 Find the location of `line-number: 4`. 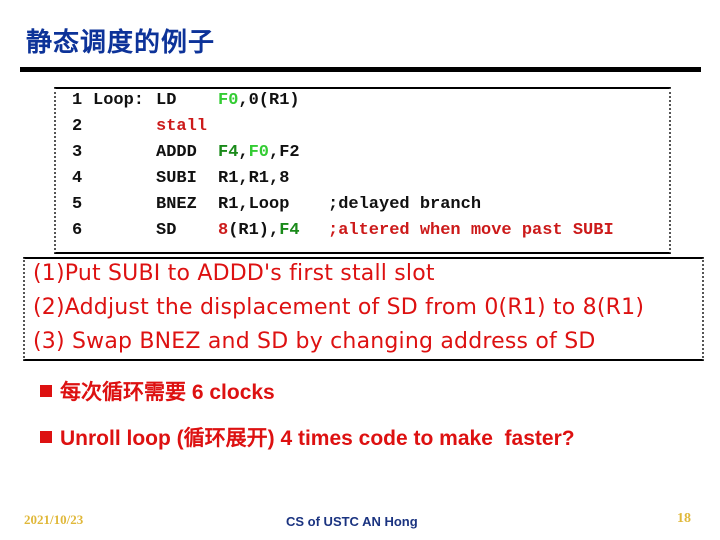

line-number: 4 is located at coordinates (77, 178).